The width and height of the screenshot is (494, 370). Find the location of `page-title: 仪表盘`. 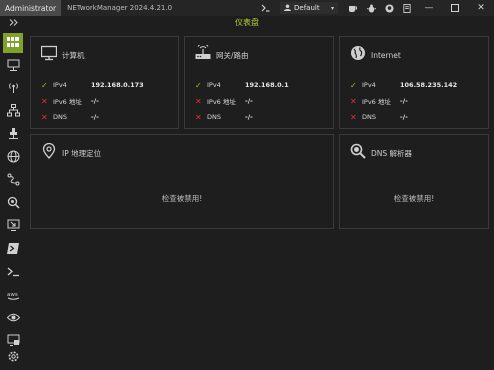

page-title: 仪表盘 is located at coordinates (247, 22).